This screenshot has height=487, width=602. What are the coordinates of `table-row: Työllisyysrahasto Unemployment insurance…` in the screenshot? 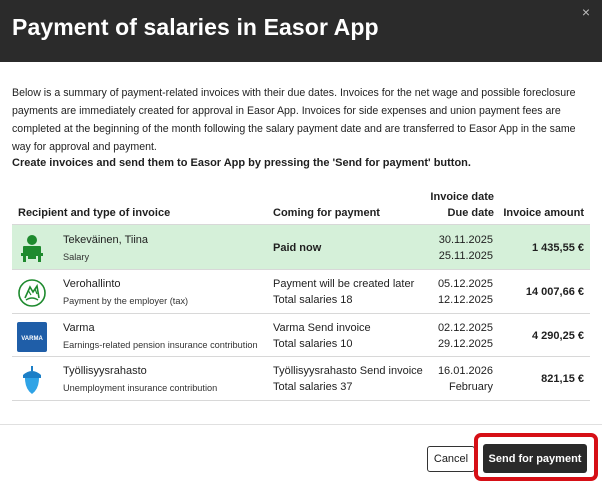 It's located at (301, 379).